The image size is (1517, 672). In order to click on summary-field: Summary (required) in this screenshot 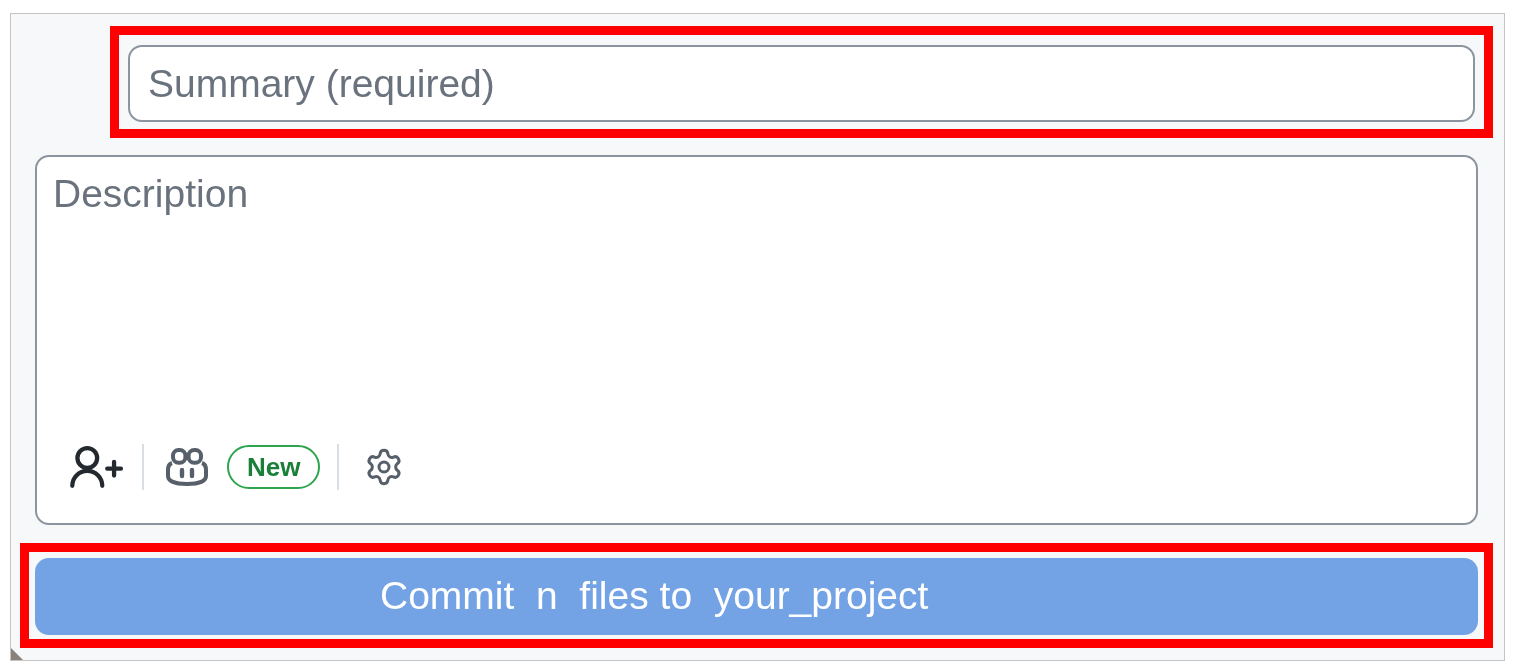, I will do `click(801, 83)`.